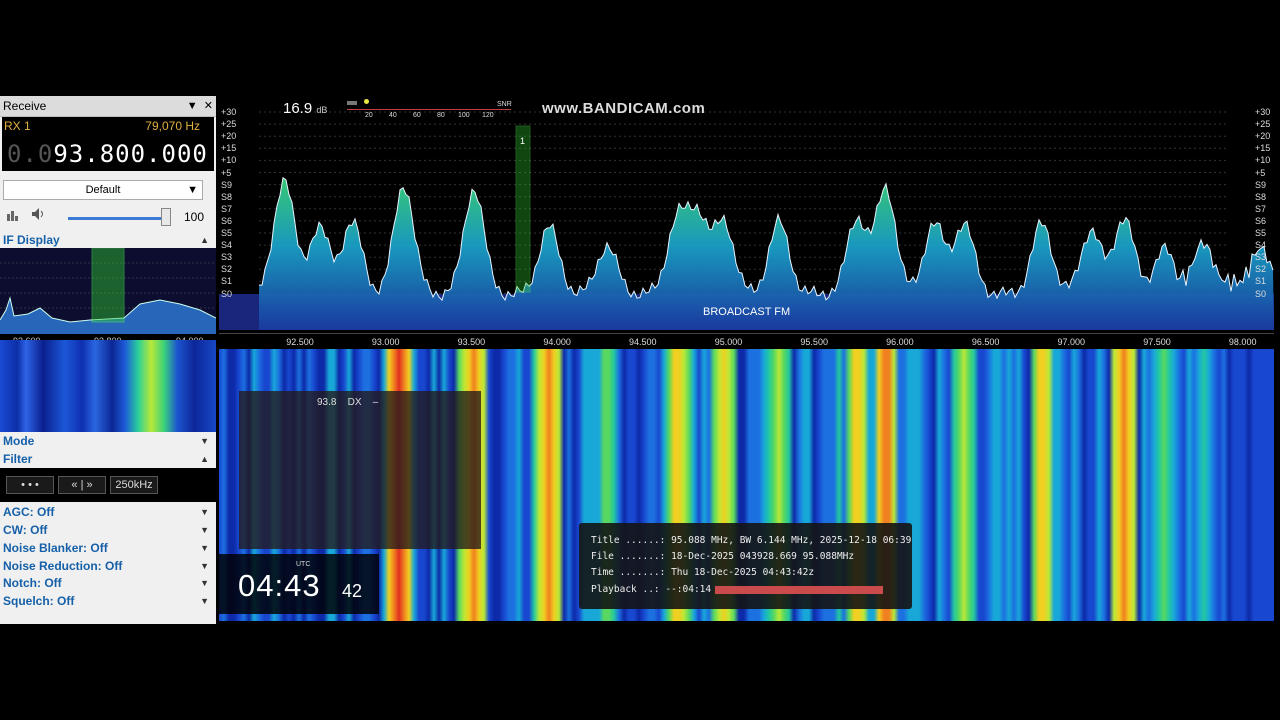 This screenshot has width=1280, height=720. Describe the element at coordinates (229, 136) in the screenshot. I see `y-axis-label: +20` at that location.